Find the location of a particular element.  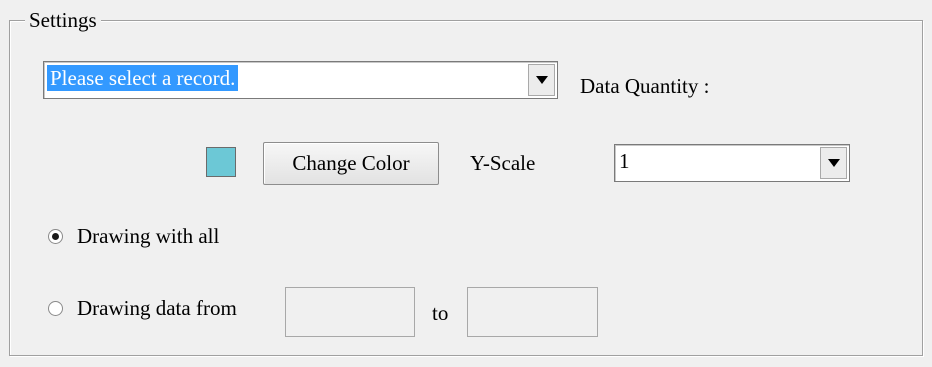

drawing-data-range-label: Drawing data from is located at coordinates (157, 308).